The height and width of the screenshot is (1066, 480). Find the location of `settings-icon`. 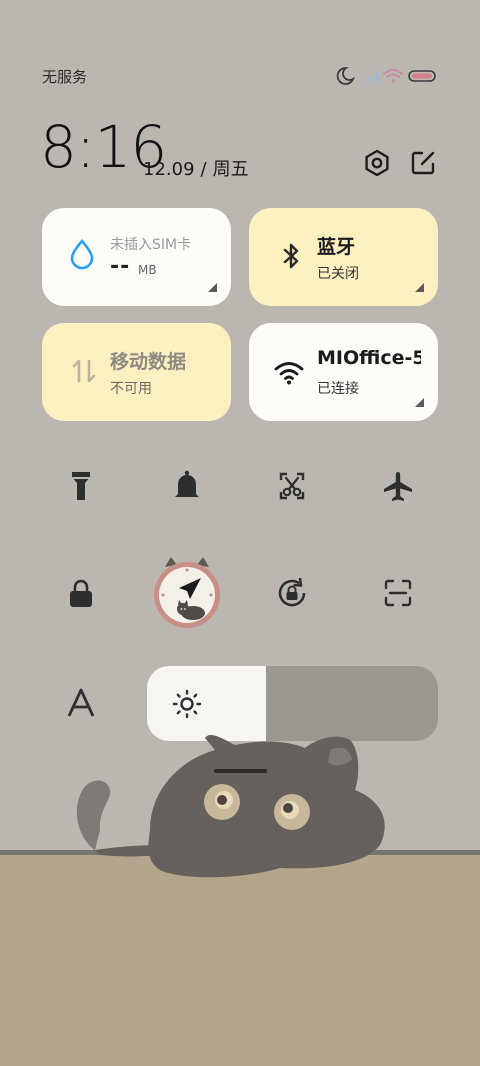

settings-icon is located at coordinates (377, 163).